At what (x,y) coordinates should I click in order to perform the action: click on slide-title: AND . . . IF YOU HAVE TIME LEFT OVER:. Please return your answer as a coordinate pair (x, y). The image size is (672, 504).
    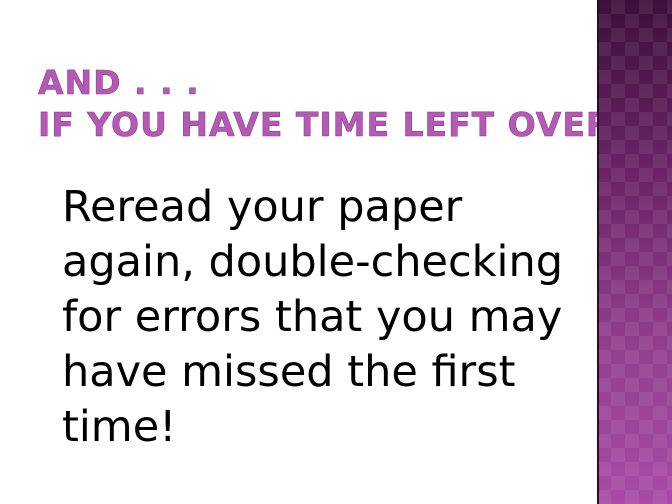
    Looking at the image, I should click on (332, 104).